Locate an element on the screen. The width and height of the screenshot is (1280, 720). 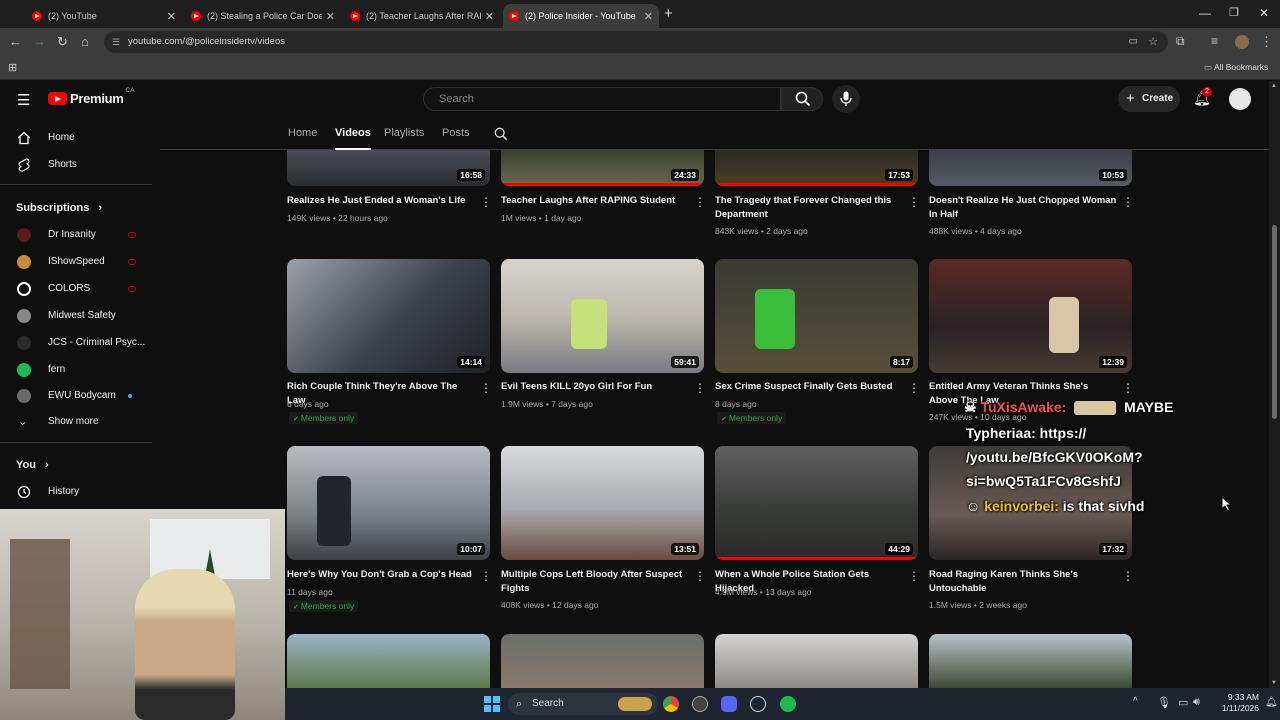
sidebar-subscription: EWU Bodycam is located at coordinates (76, 396).